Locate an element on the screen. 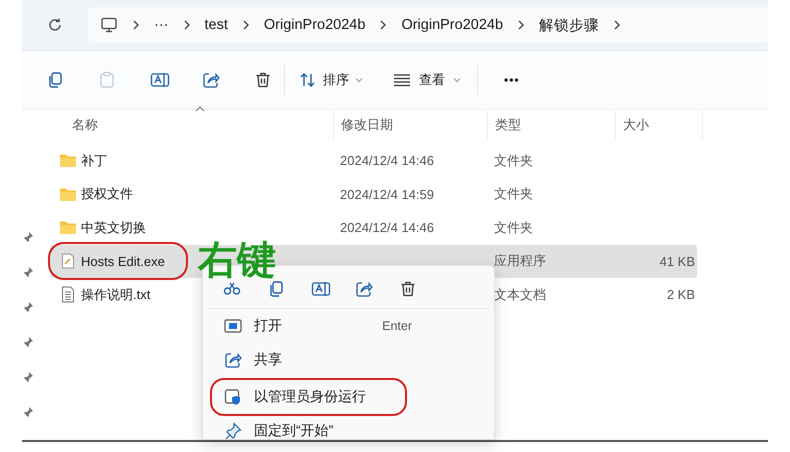 The width and height of the screenshot is (790, 452). address-bar: ··· test OriginPro2024b OriginPro2024b 解锁步骤 is located at coordinates (428, 25).